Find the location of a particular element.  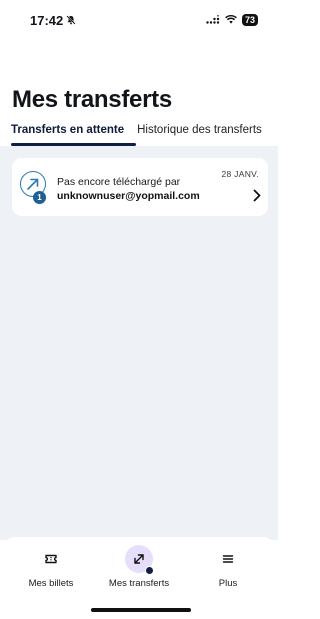

transfer-count-badge: 1 is located at coordinates (39, 197).